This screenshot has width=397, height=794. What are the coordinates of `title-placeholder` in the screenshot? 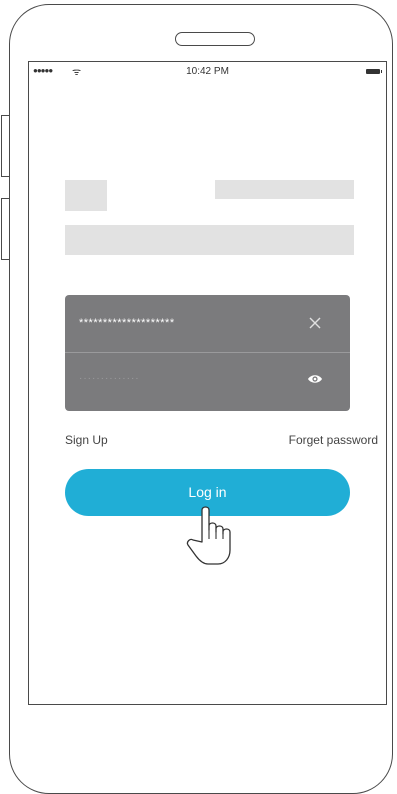 It's located at (284, 189).